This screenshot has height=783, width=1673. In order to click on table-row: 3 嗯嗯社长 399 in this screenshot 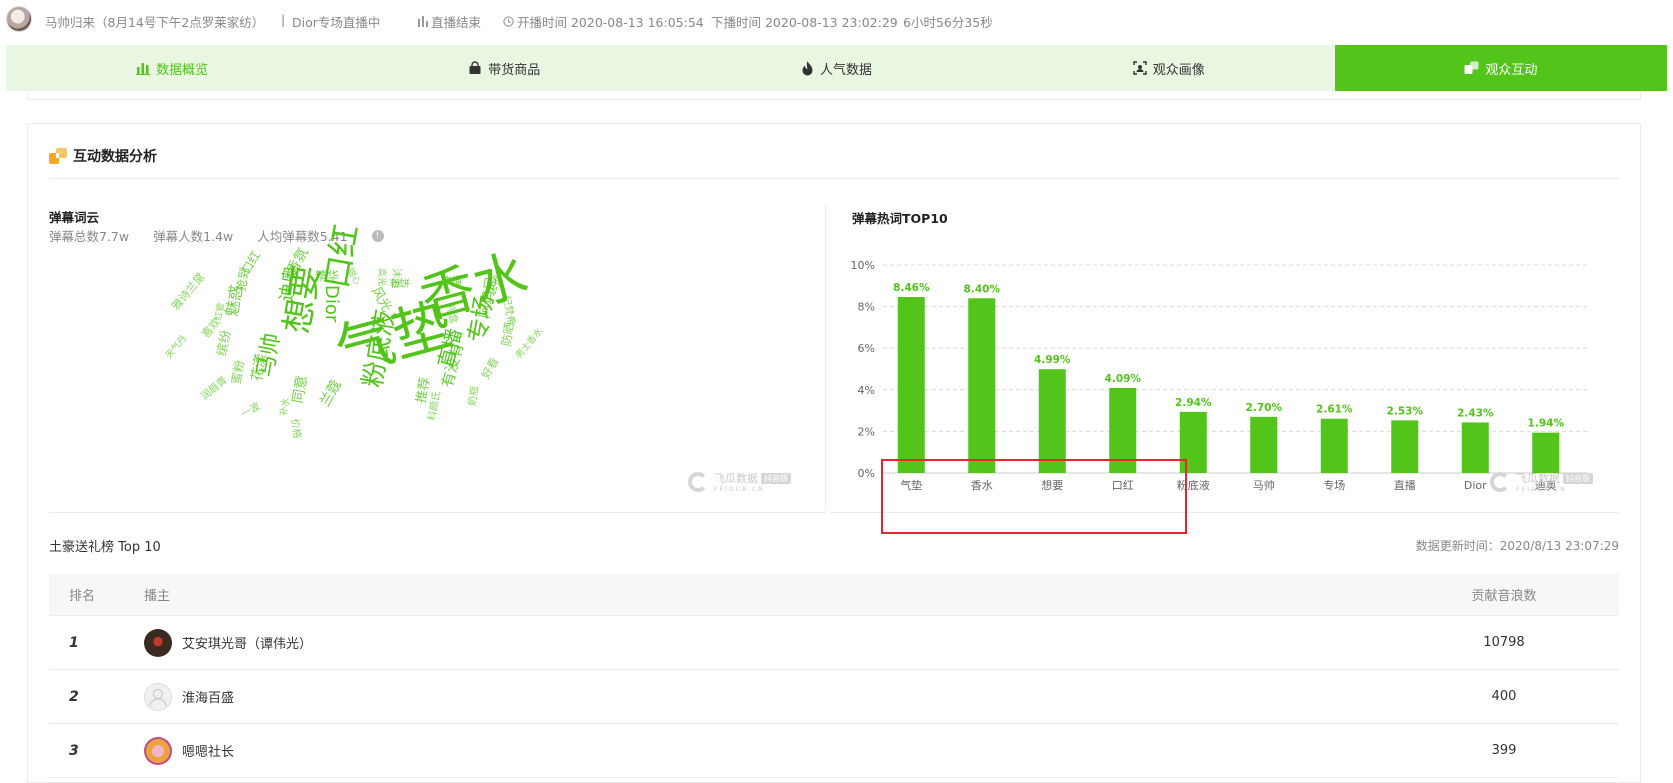, I will do `click(834, 751)`.